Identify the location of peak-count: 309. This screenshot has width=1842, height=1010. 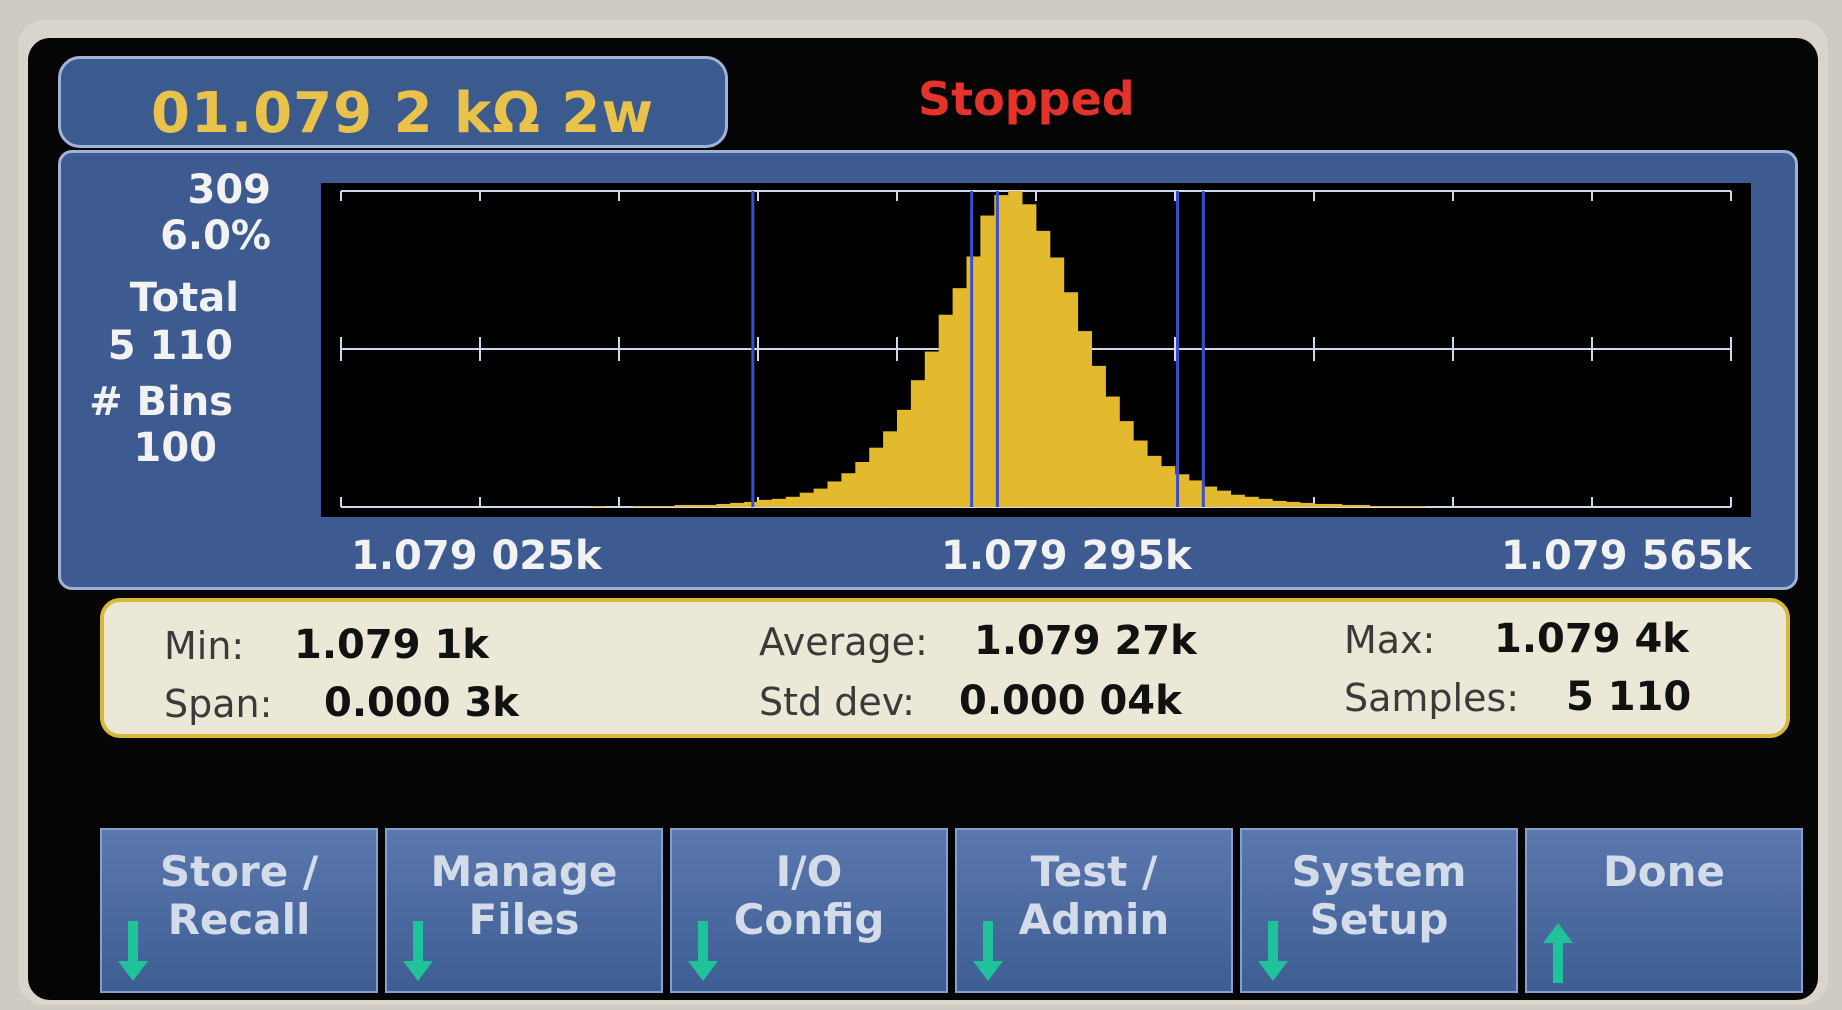
(229, 190).